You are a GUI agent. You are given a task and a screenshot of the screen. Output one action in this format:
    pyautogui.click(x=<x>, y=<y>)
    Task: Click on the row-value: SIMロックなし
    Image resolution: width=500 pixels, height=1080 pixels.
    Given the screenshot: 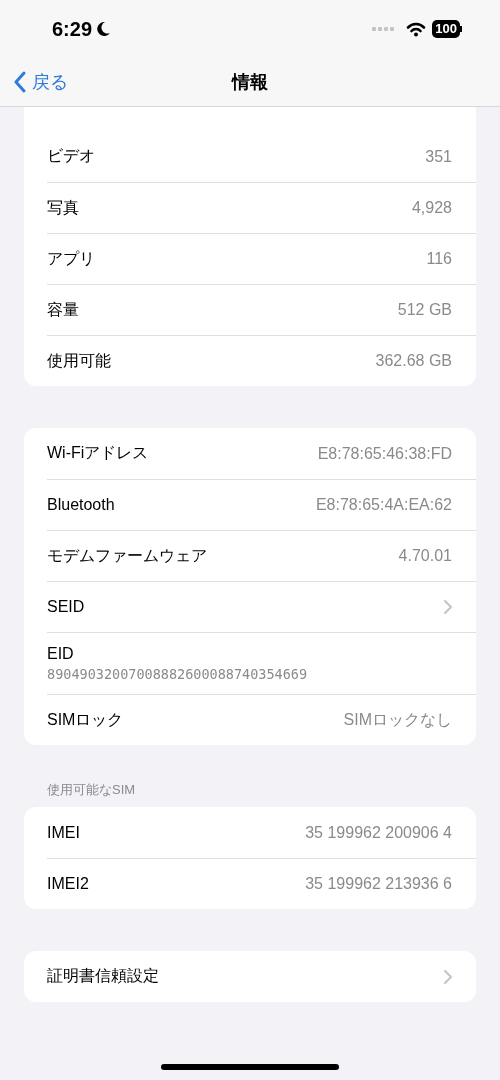 What is the action you would take?
    pyautogui.click(x=397, y=719)
    